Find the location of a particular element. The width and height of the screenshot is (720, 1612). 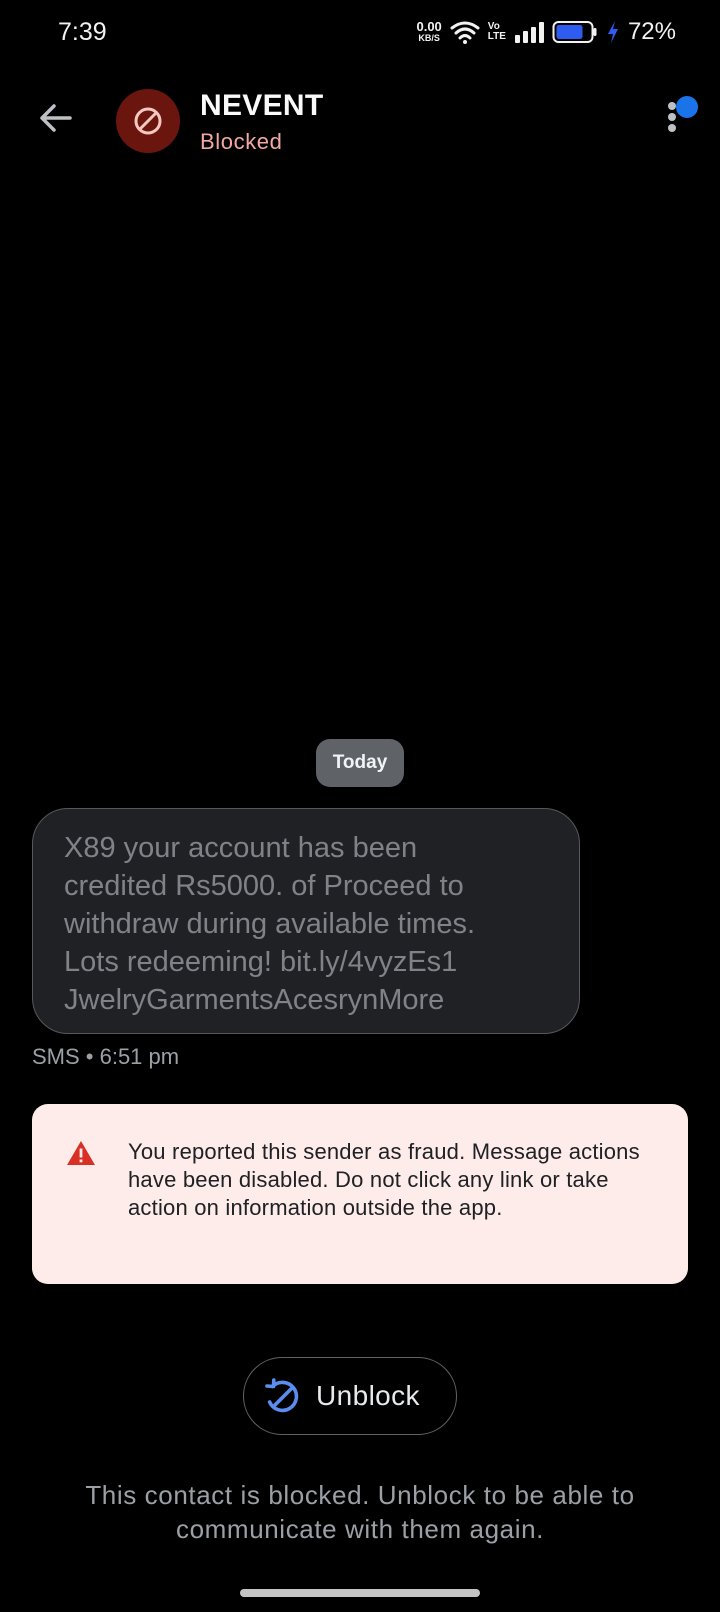

wifi-icon is located at coordinates (465, 32).